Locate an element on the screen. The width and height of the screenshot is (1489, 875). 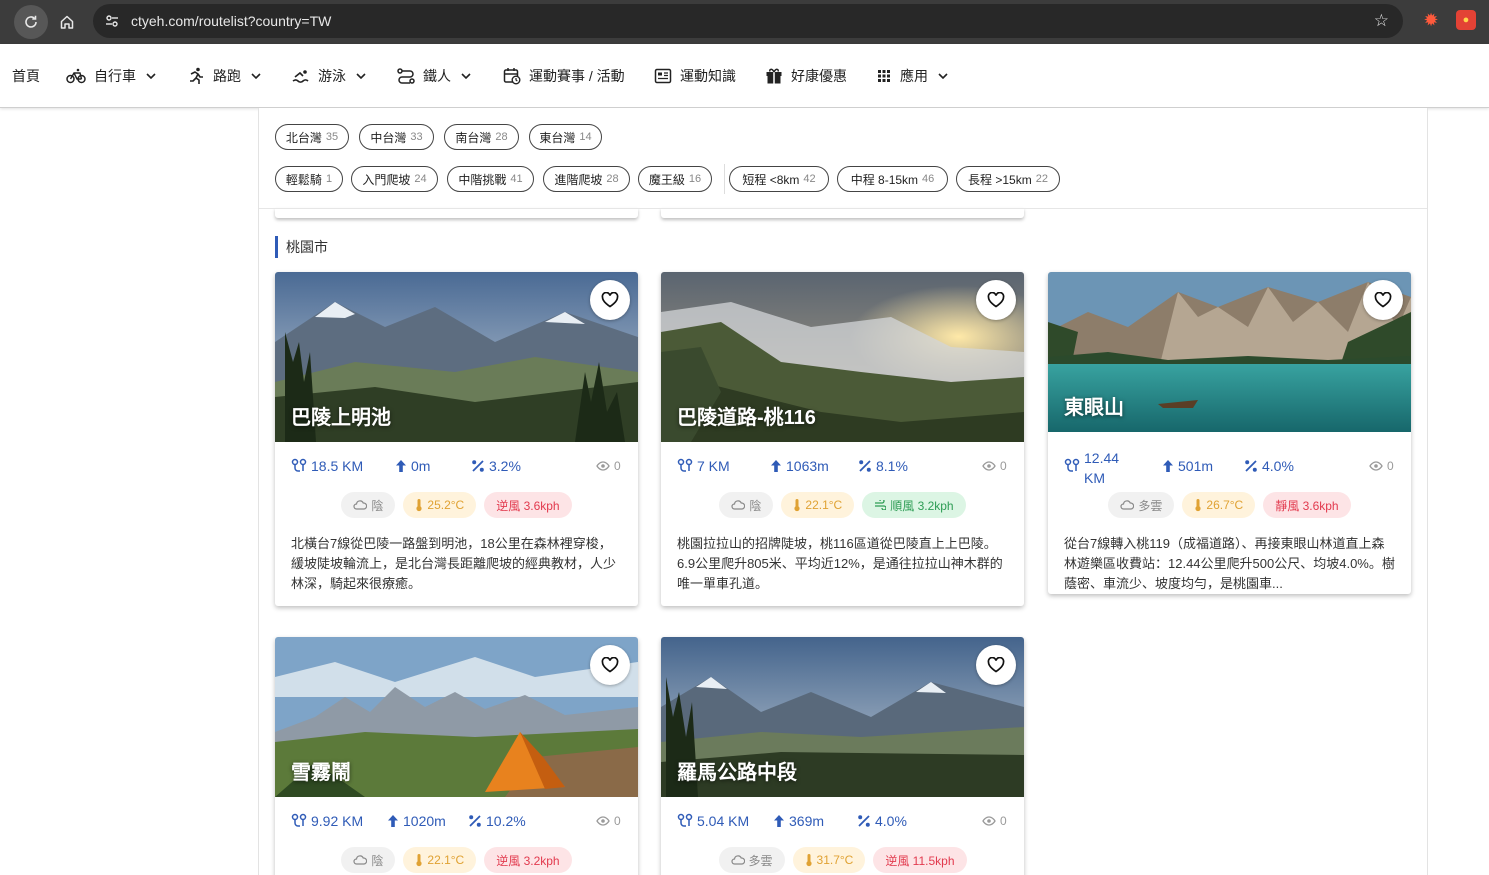
views-value: 0 is located at coordinates (1003, 466).